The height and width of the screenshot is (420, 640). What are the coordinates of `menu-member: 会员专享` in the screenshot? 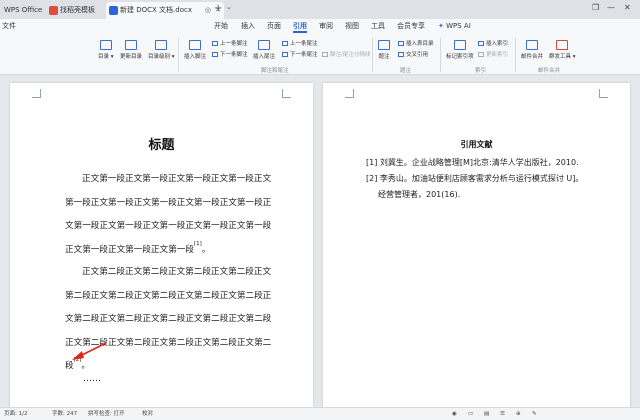 It's located at (411, 26).